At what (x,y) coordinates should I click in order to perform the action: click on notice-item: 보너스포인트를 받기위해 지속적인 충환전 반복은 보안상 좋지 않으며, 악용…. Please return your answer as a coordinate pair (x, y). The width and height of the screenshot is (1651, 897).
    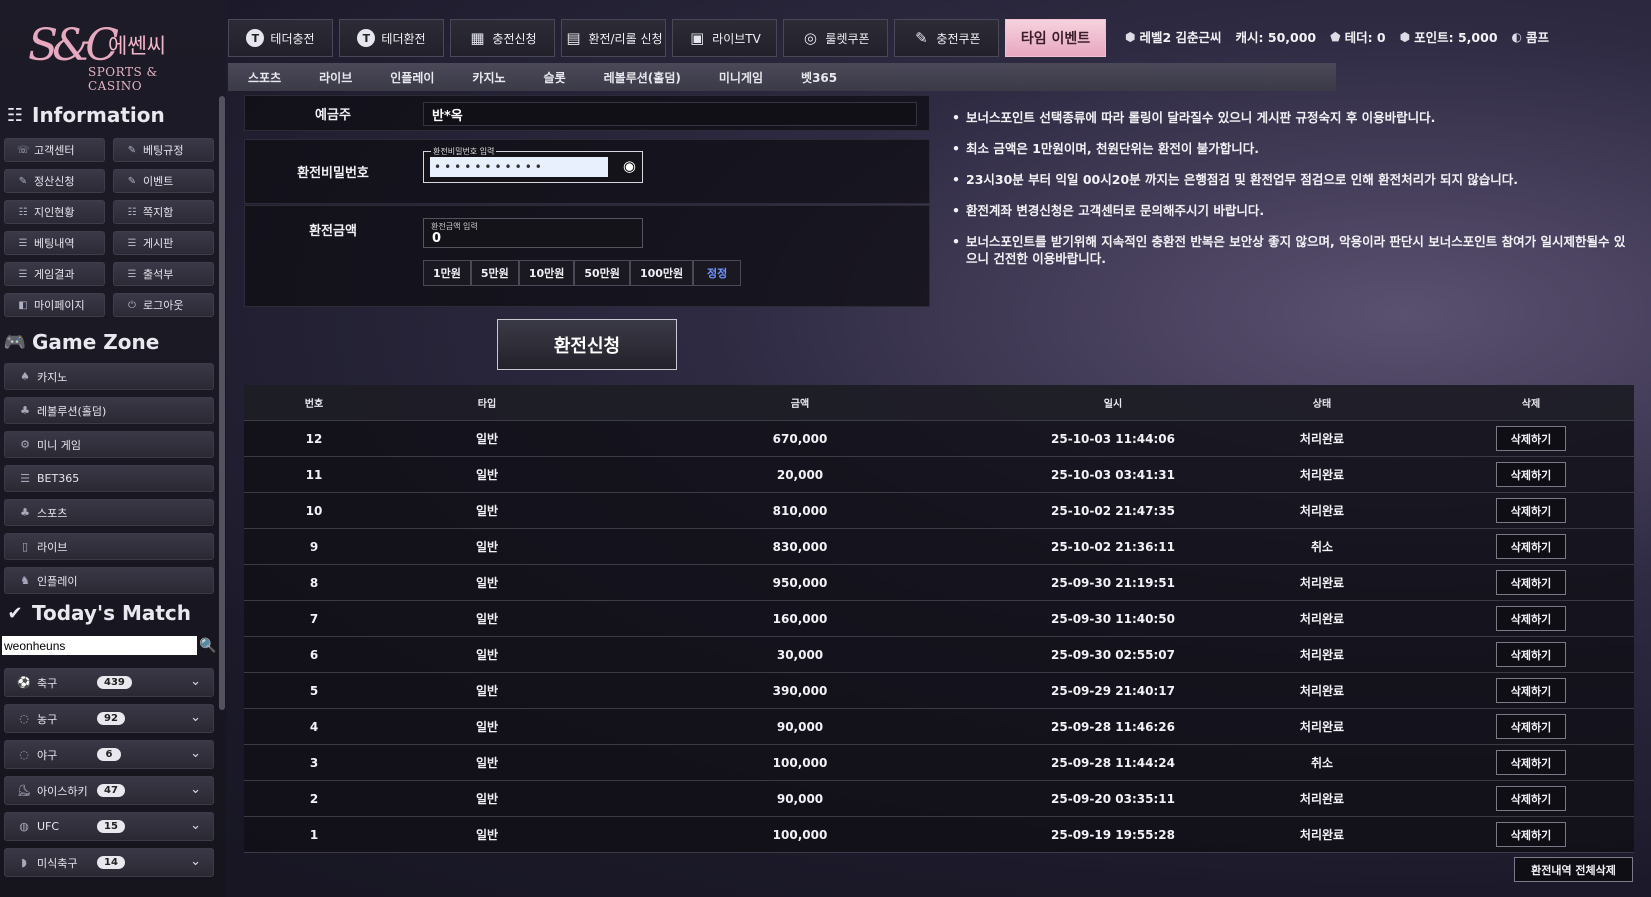
    Looking at the image, I should click on (1292, 250).